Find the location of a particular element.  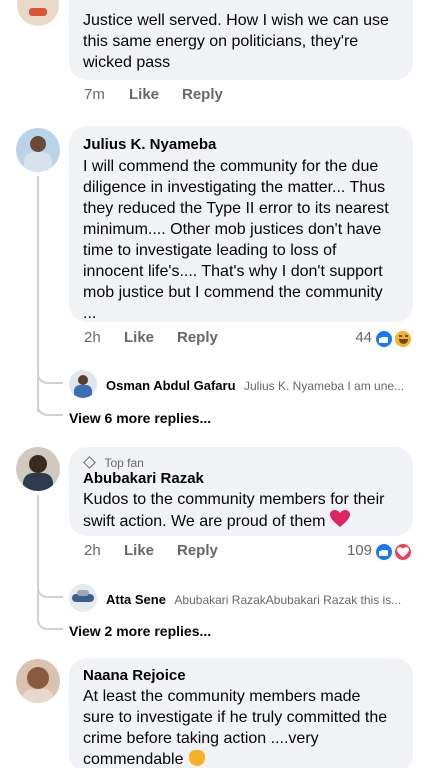

reaction-count: 44 is located at coordinates (351, 337).